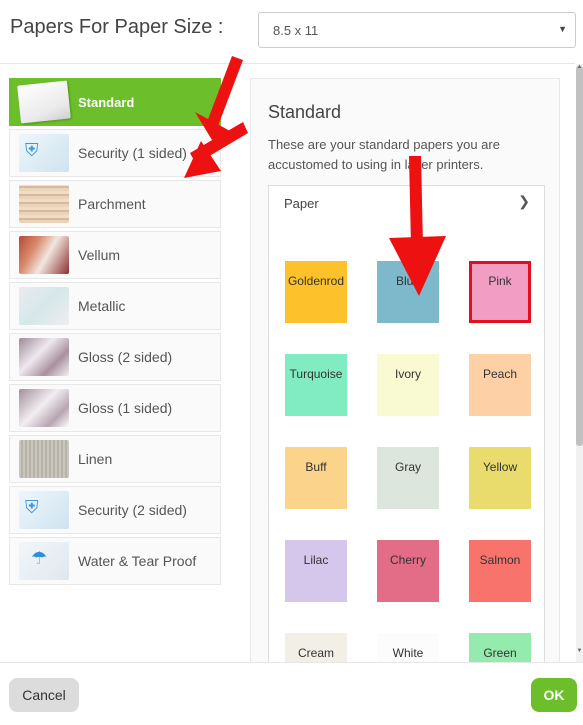 The height and width of the screenshot is (725, 583). Describe the element at coordinates (44, 695) in the screenshot. I see `cancel-button: Cancel` at that location.